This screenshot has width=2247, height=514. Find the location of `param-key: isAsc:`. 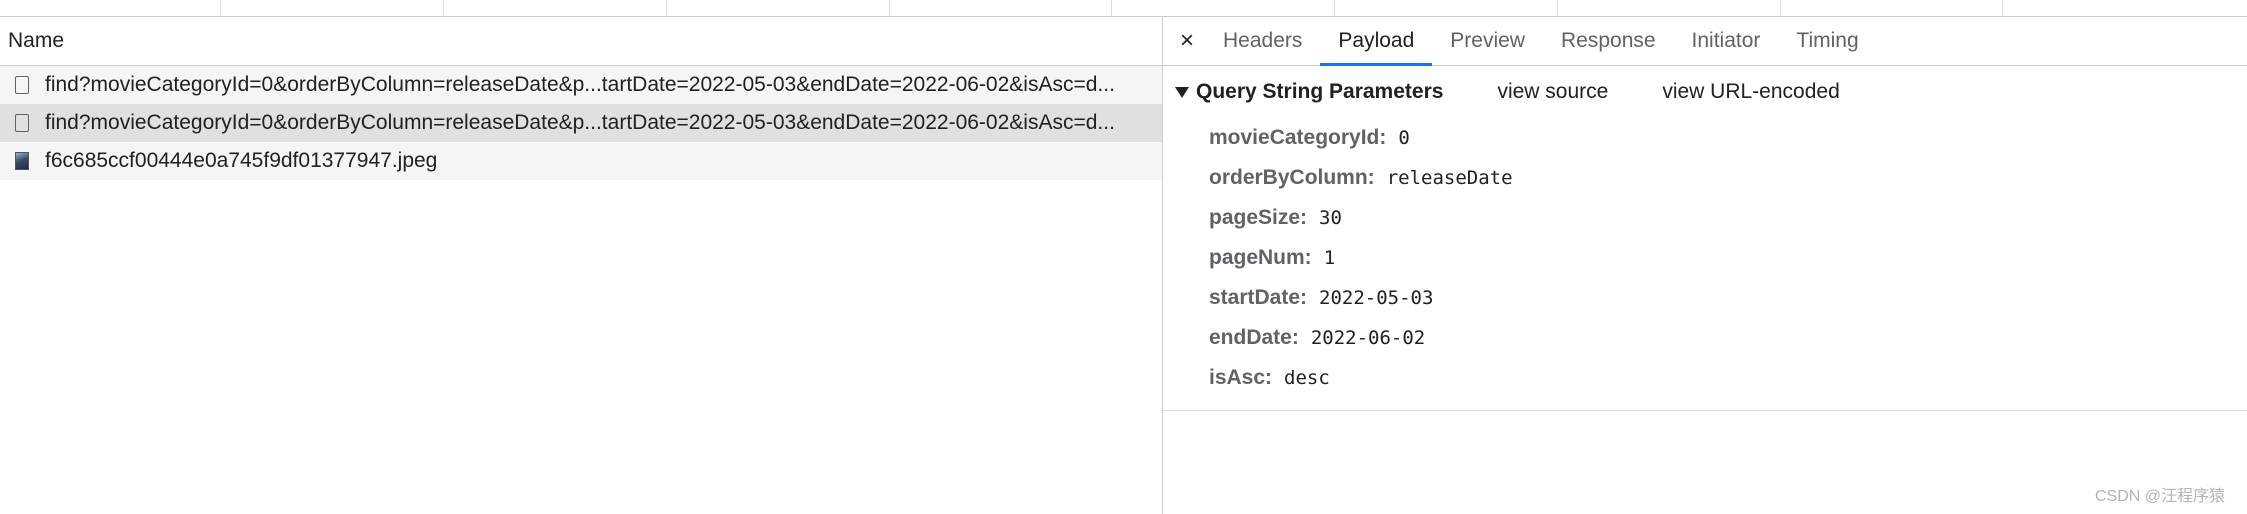

param-key: isAsc: is located at coordinates (1241, 377).